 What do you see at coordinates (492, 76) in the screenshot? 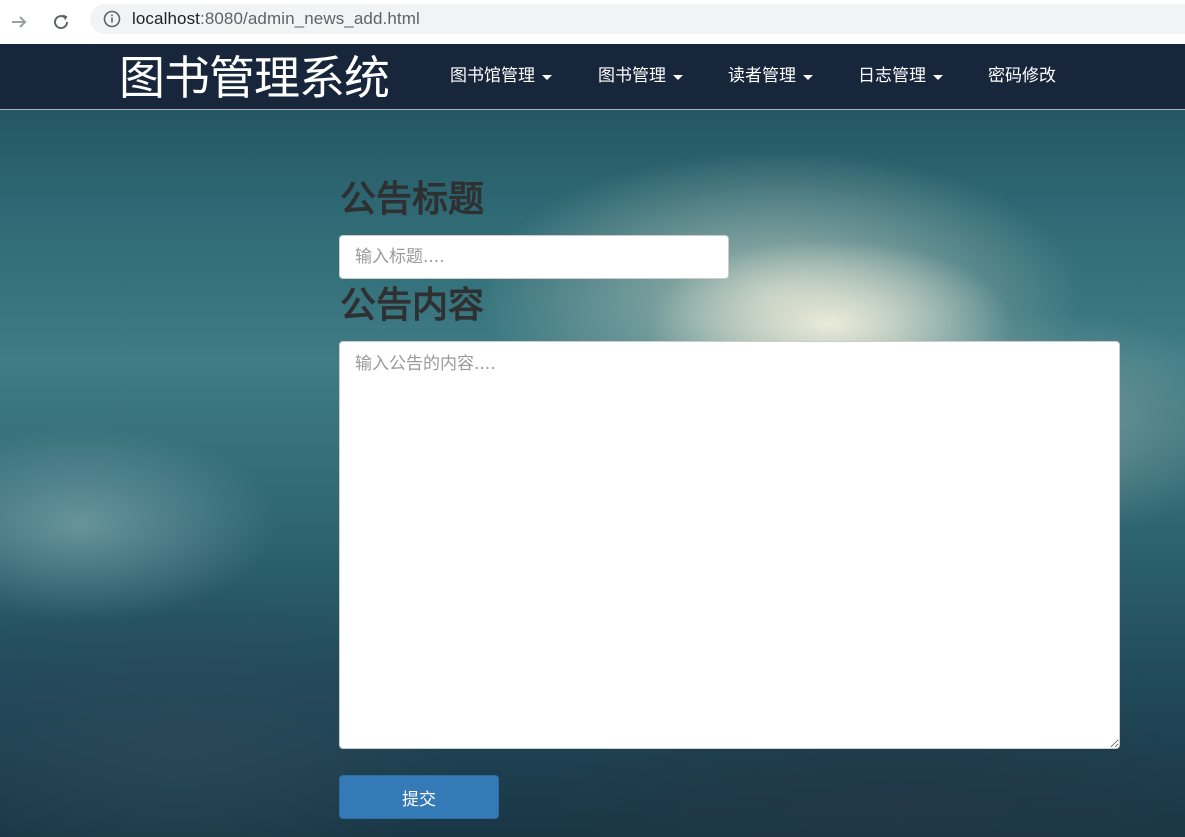
I see `nav-item-label: 图书馆管理` at bounding box center [492, 76].